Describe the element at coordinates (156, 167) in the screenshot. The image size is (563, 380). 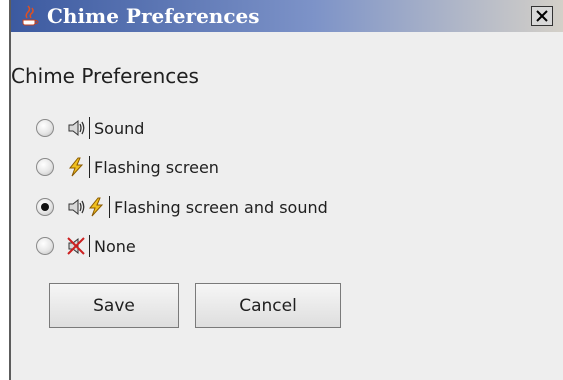
I see `option-label: Flashing screen` at that location.